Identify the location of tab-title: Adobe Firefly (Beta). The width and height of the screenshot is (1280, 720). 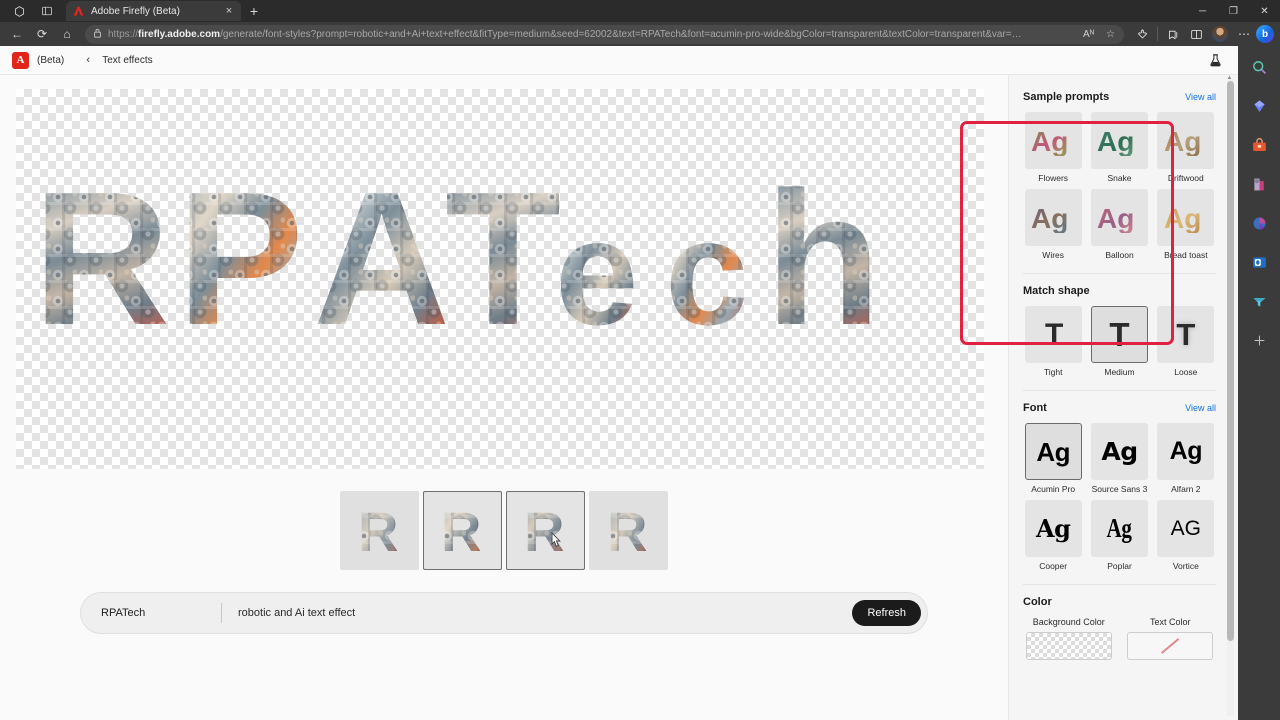
(135, 11).